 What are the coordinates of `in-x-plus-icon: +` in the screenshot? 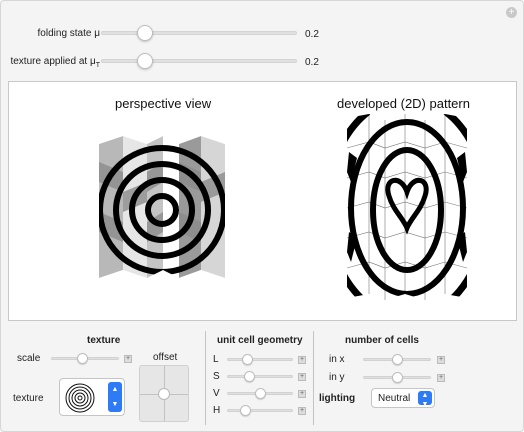 It's located at (441, 360).